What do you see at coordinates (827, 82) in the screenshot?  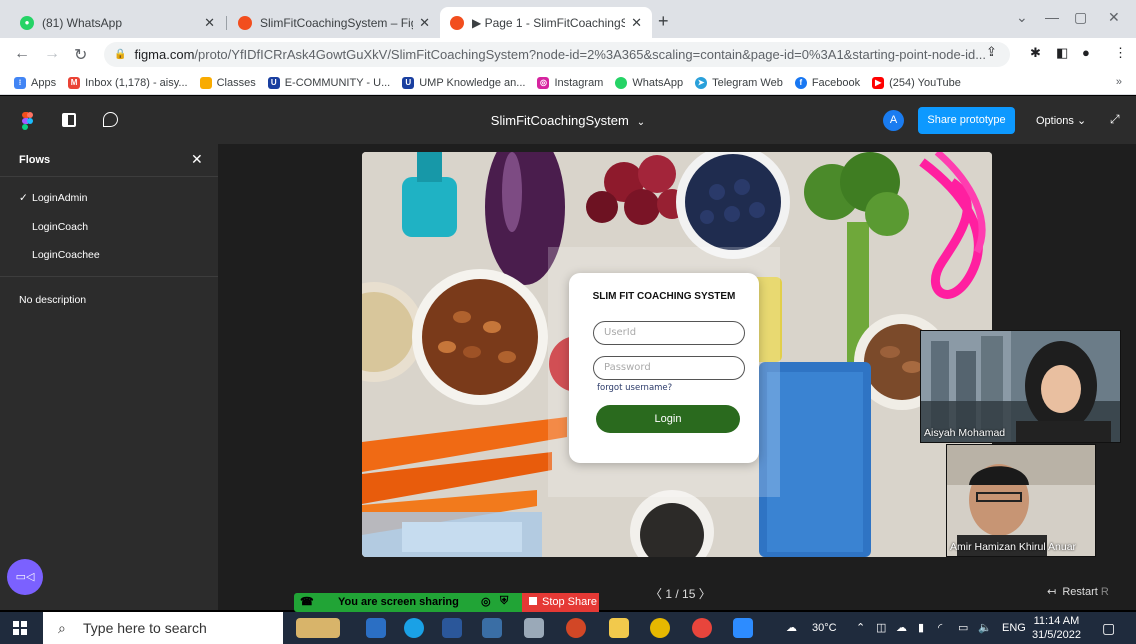 I see `bookmark-facebook: f Facebook` at bounding box center [827, 82].